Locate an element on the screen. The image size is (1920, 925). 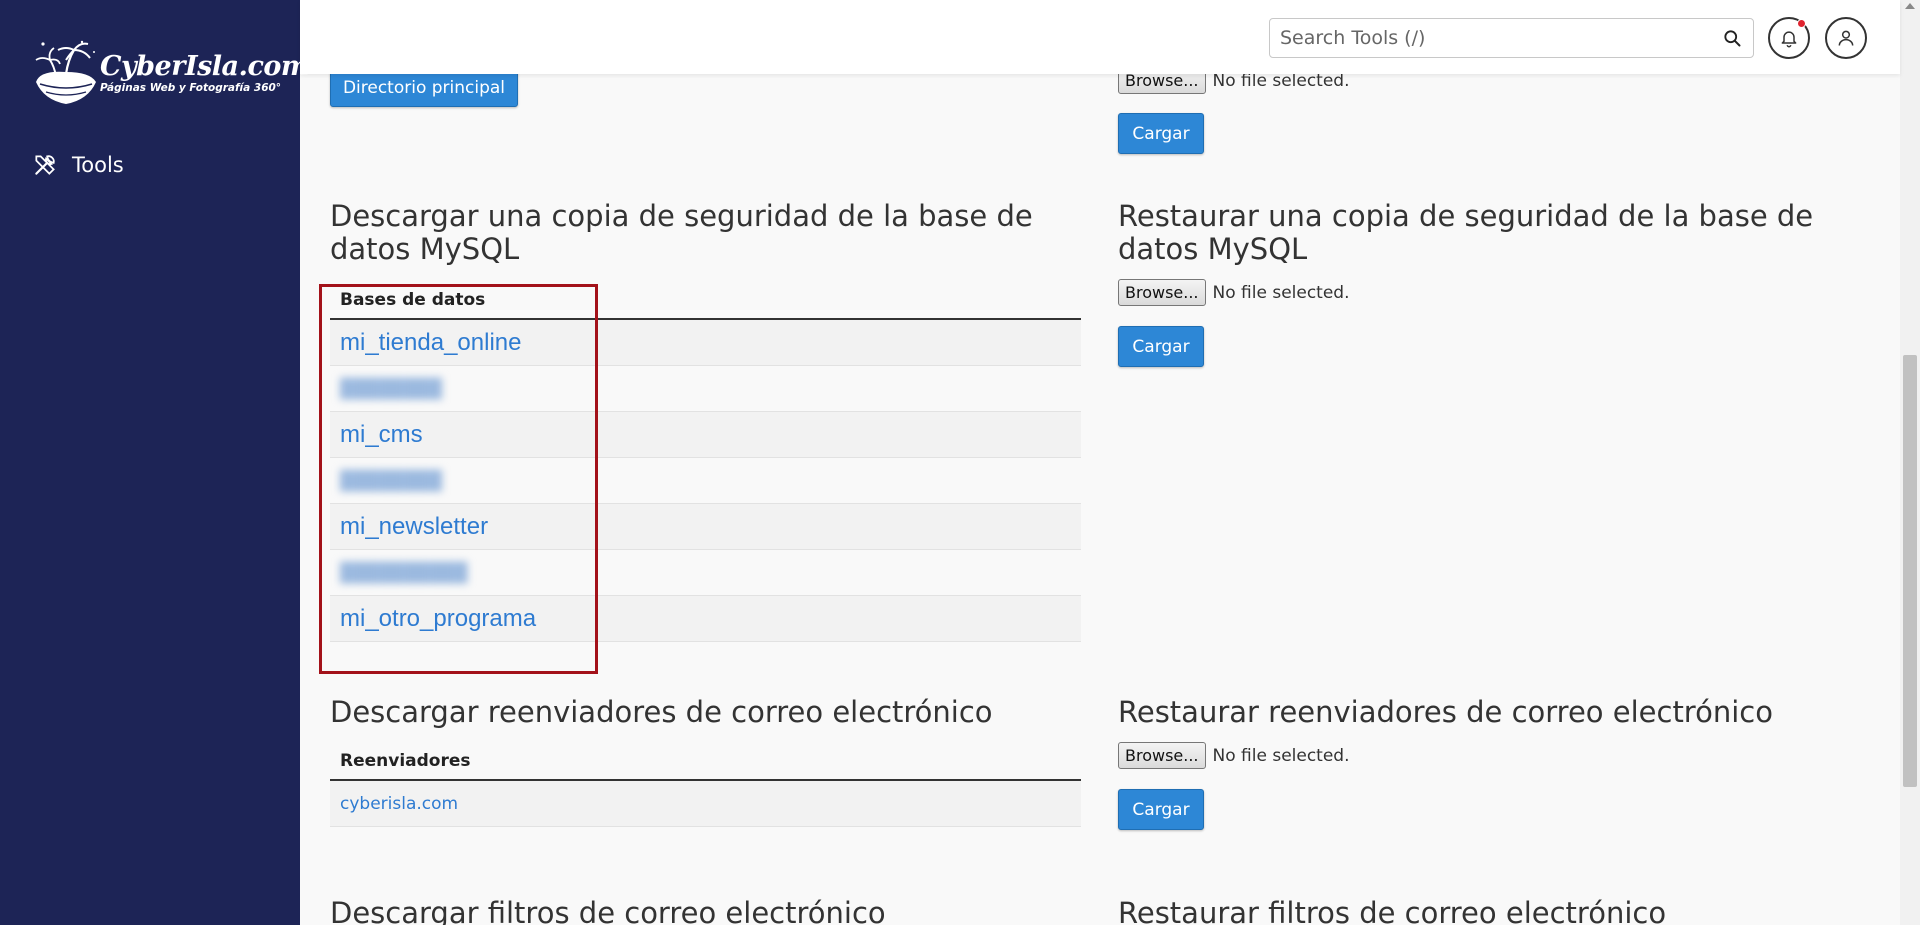
bell-icon is located at coordinates (1789, 39).